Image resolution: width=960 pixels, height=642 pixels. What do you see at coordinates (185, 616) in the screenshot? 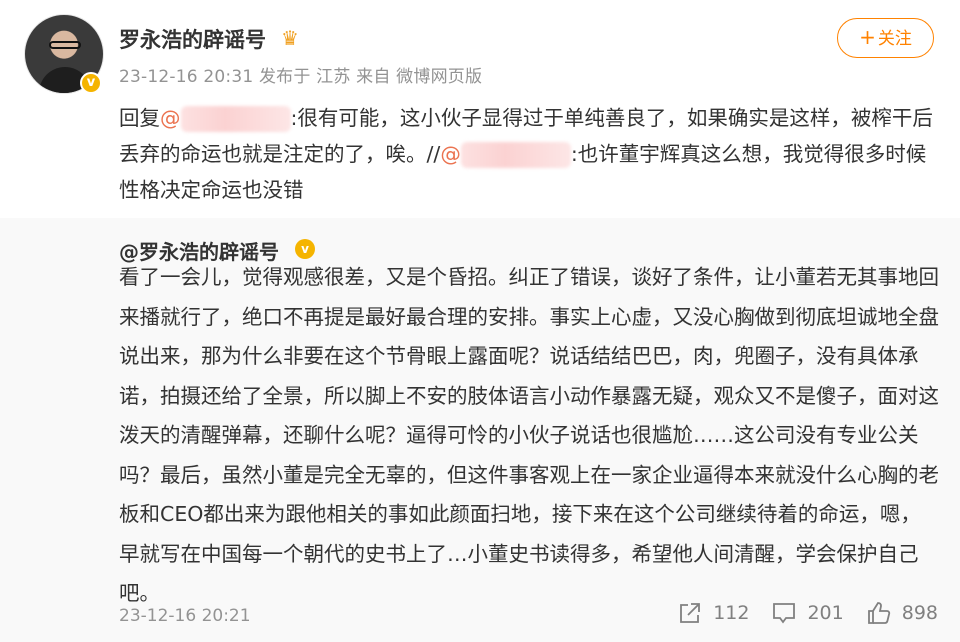
I see `repost-time: 23-12-16 20:21` at bounding box center [185, 616].